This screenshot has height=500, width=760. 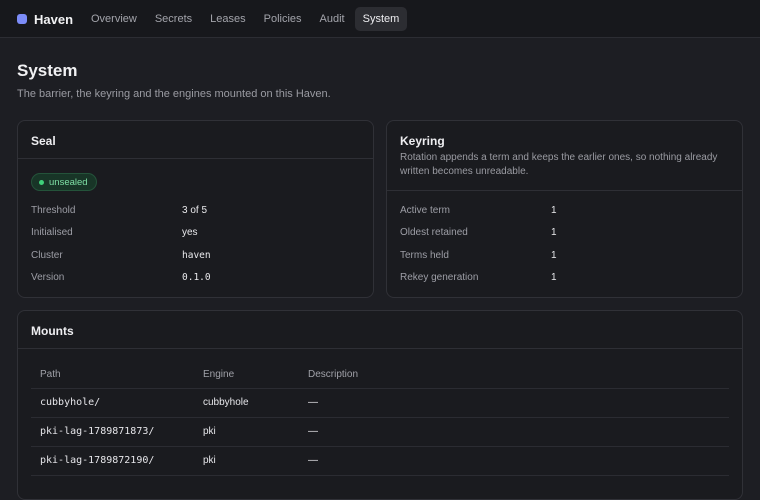 I want to click on seal-row-threshold: Threshold 3 of 5, so click(x=195, y=212).